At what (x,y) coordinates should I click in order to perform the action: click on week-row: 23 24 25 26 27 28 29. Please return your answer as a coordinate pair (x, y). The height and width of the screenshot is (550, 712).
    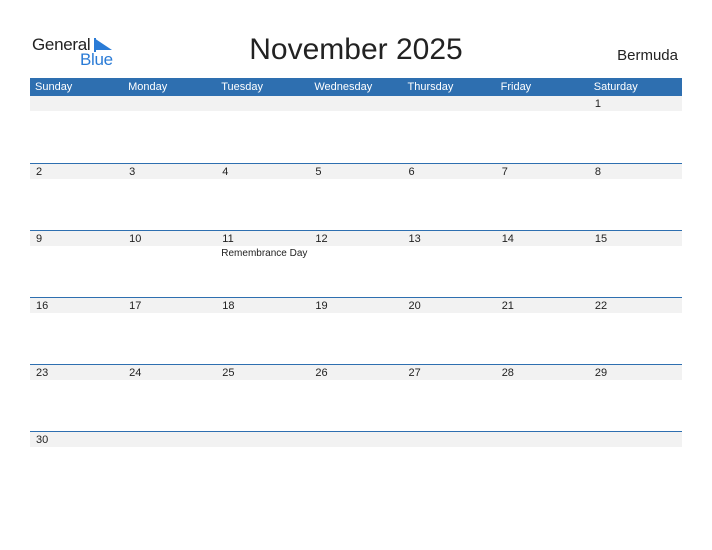
    Looking at the image, I should click on (356, 397).